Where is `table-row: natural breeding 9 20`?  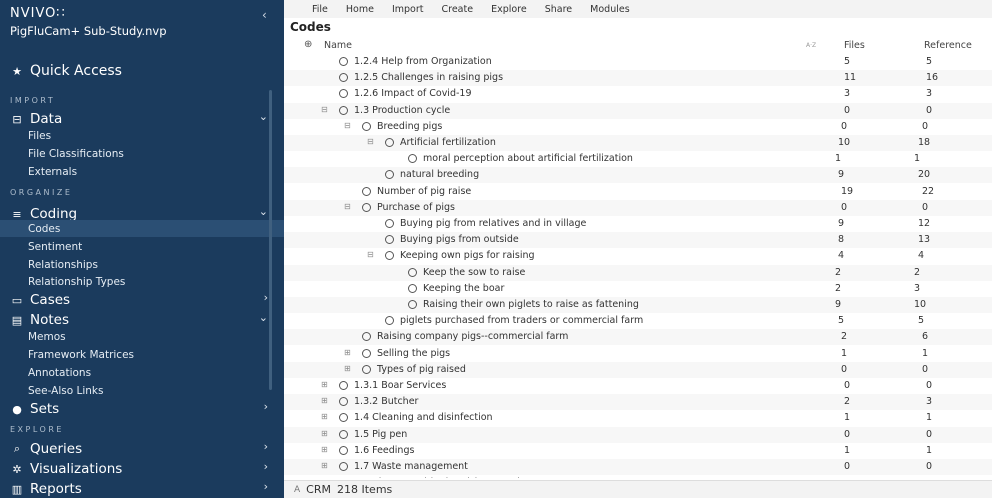
table-row: natural breeding 9 20 is located at coordinates (638, 175).